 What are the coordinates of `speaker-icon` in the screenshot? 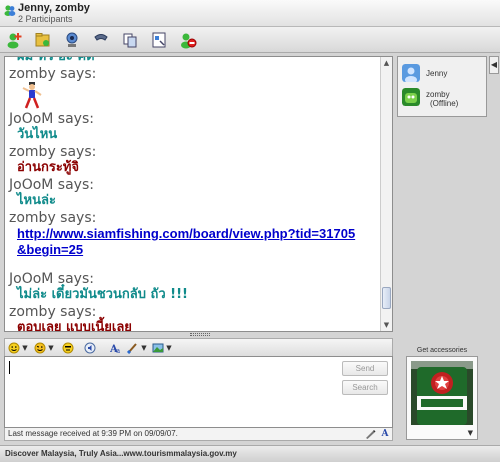 It's located at (90, 348).